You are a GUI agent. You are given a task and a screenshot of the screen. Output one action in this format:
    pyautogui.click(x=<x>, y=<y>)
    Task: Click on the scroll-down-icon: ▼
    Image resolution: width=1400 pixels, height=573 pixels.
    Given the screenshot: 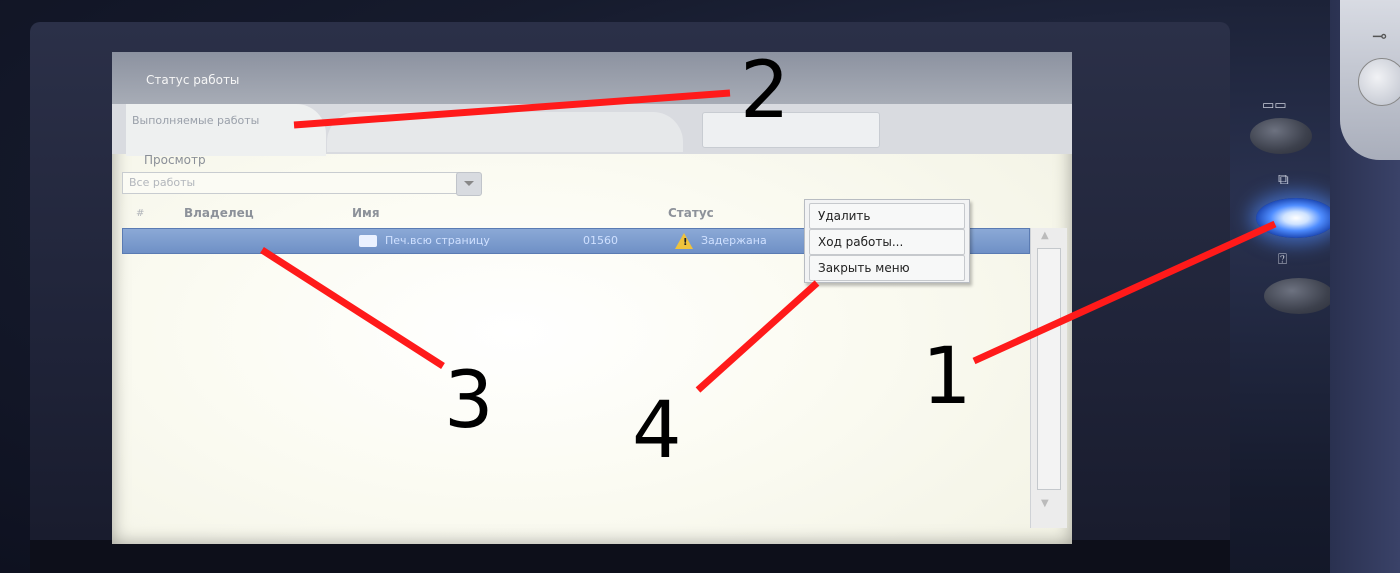 What is the action you would take?
    pyautogui.click(x=1045, y=503)
    